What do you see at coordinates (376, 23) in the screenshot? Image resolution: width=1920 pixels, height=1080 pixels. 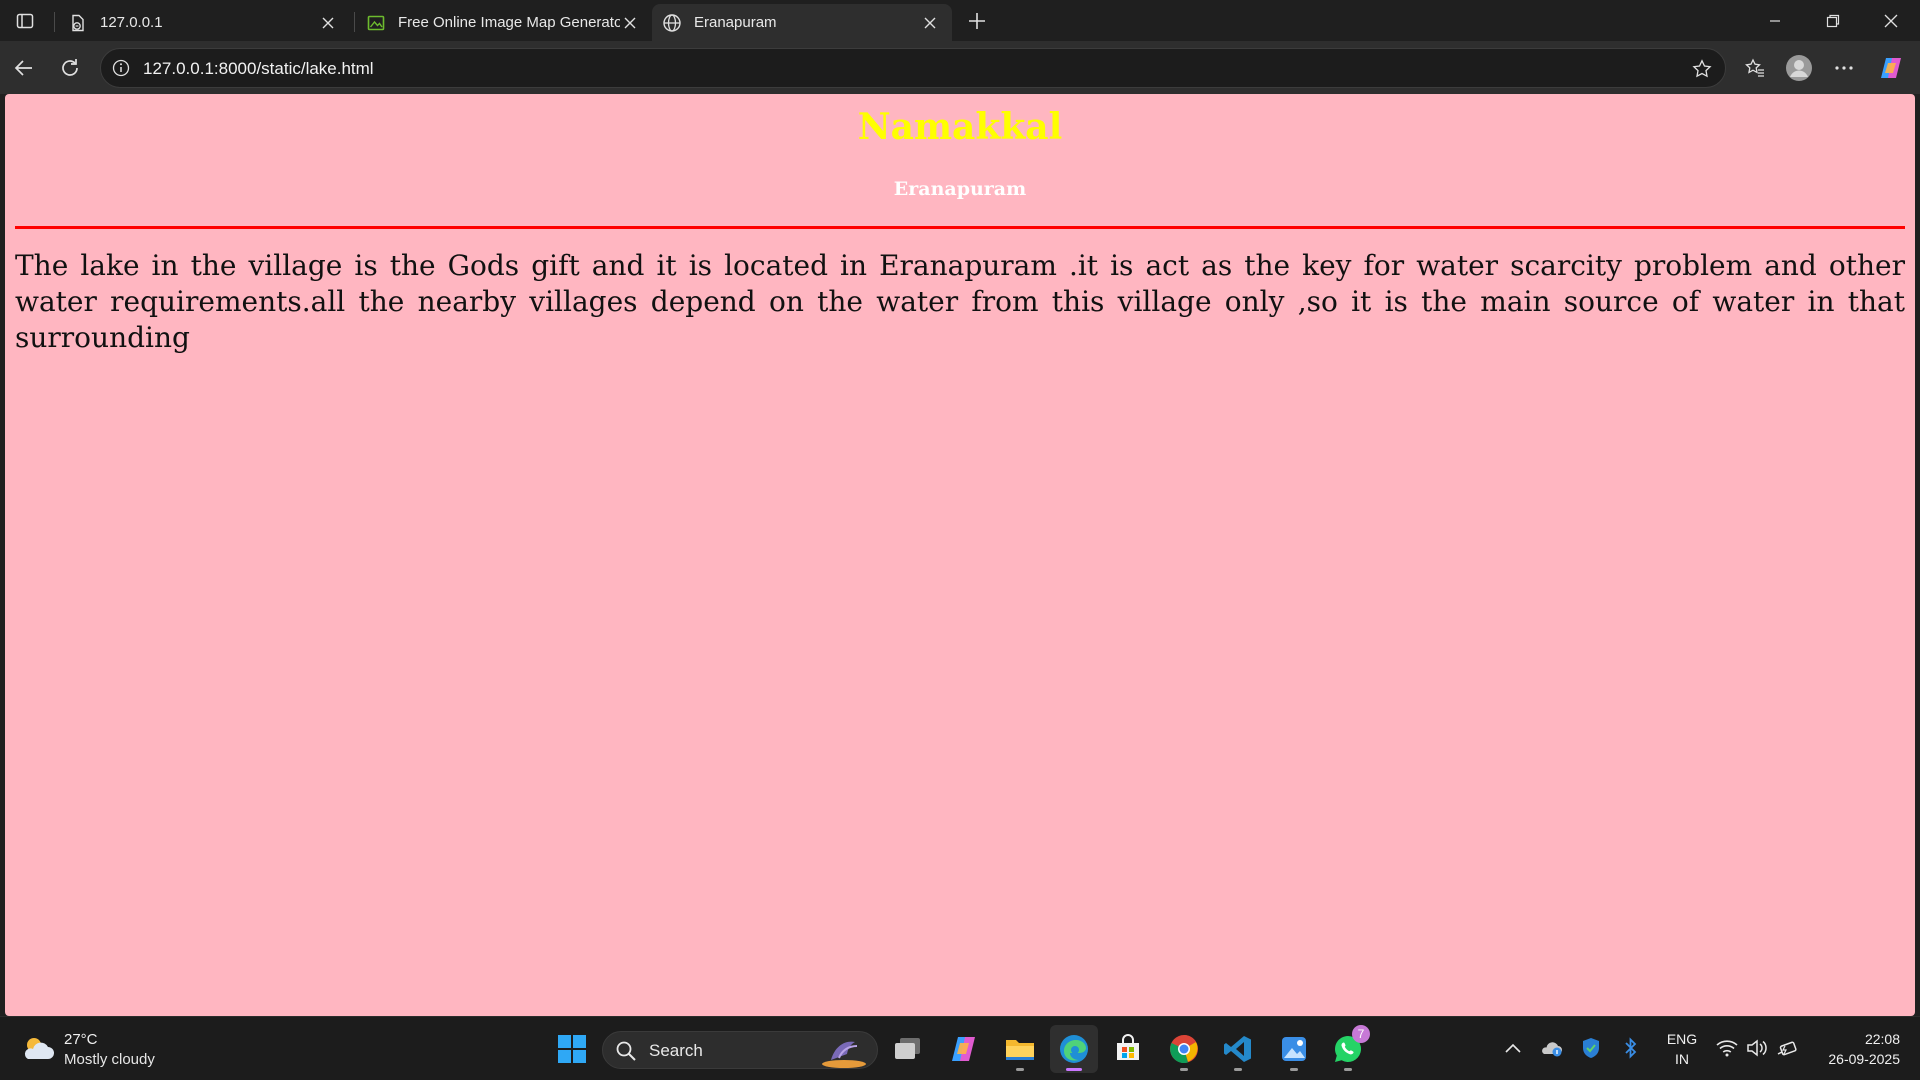 I see `image-map-icon` at bounding box center [376, 23].